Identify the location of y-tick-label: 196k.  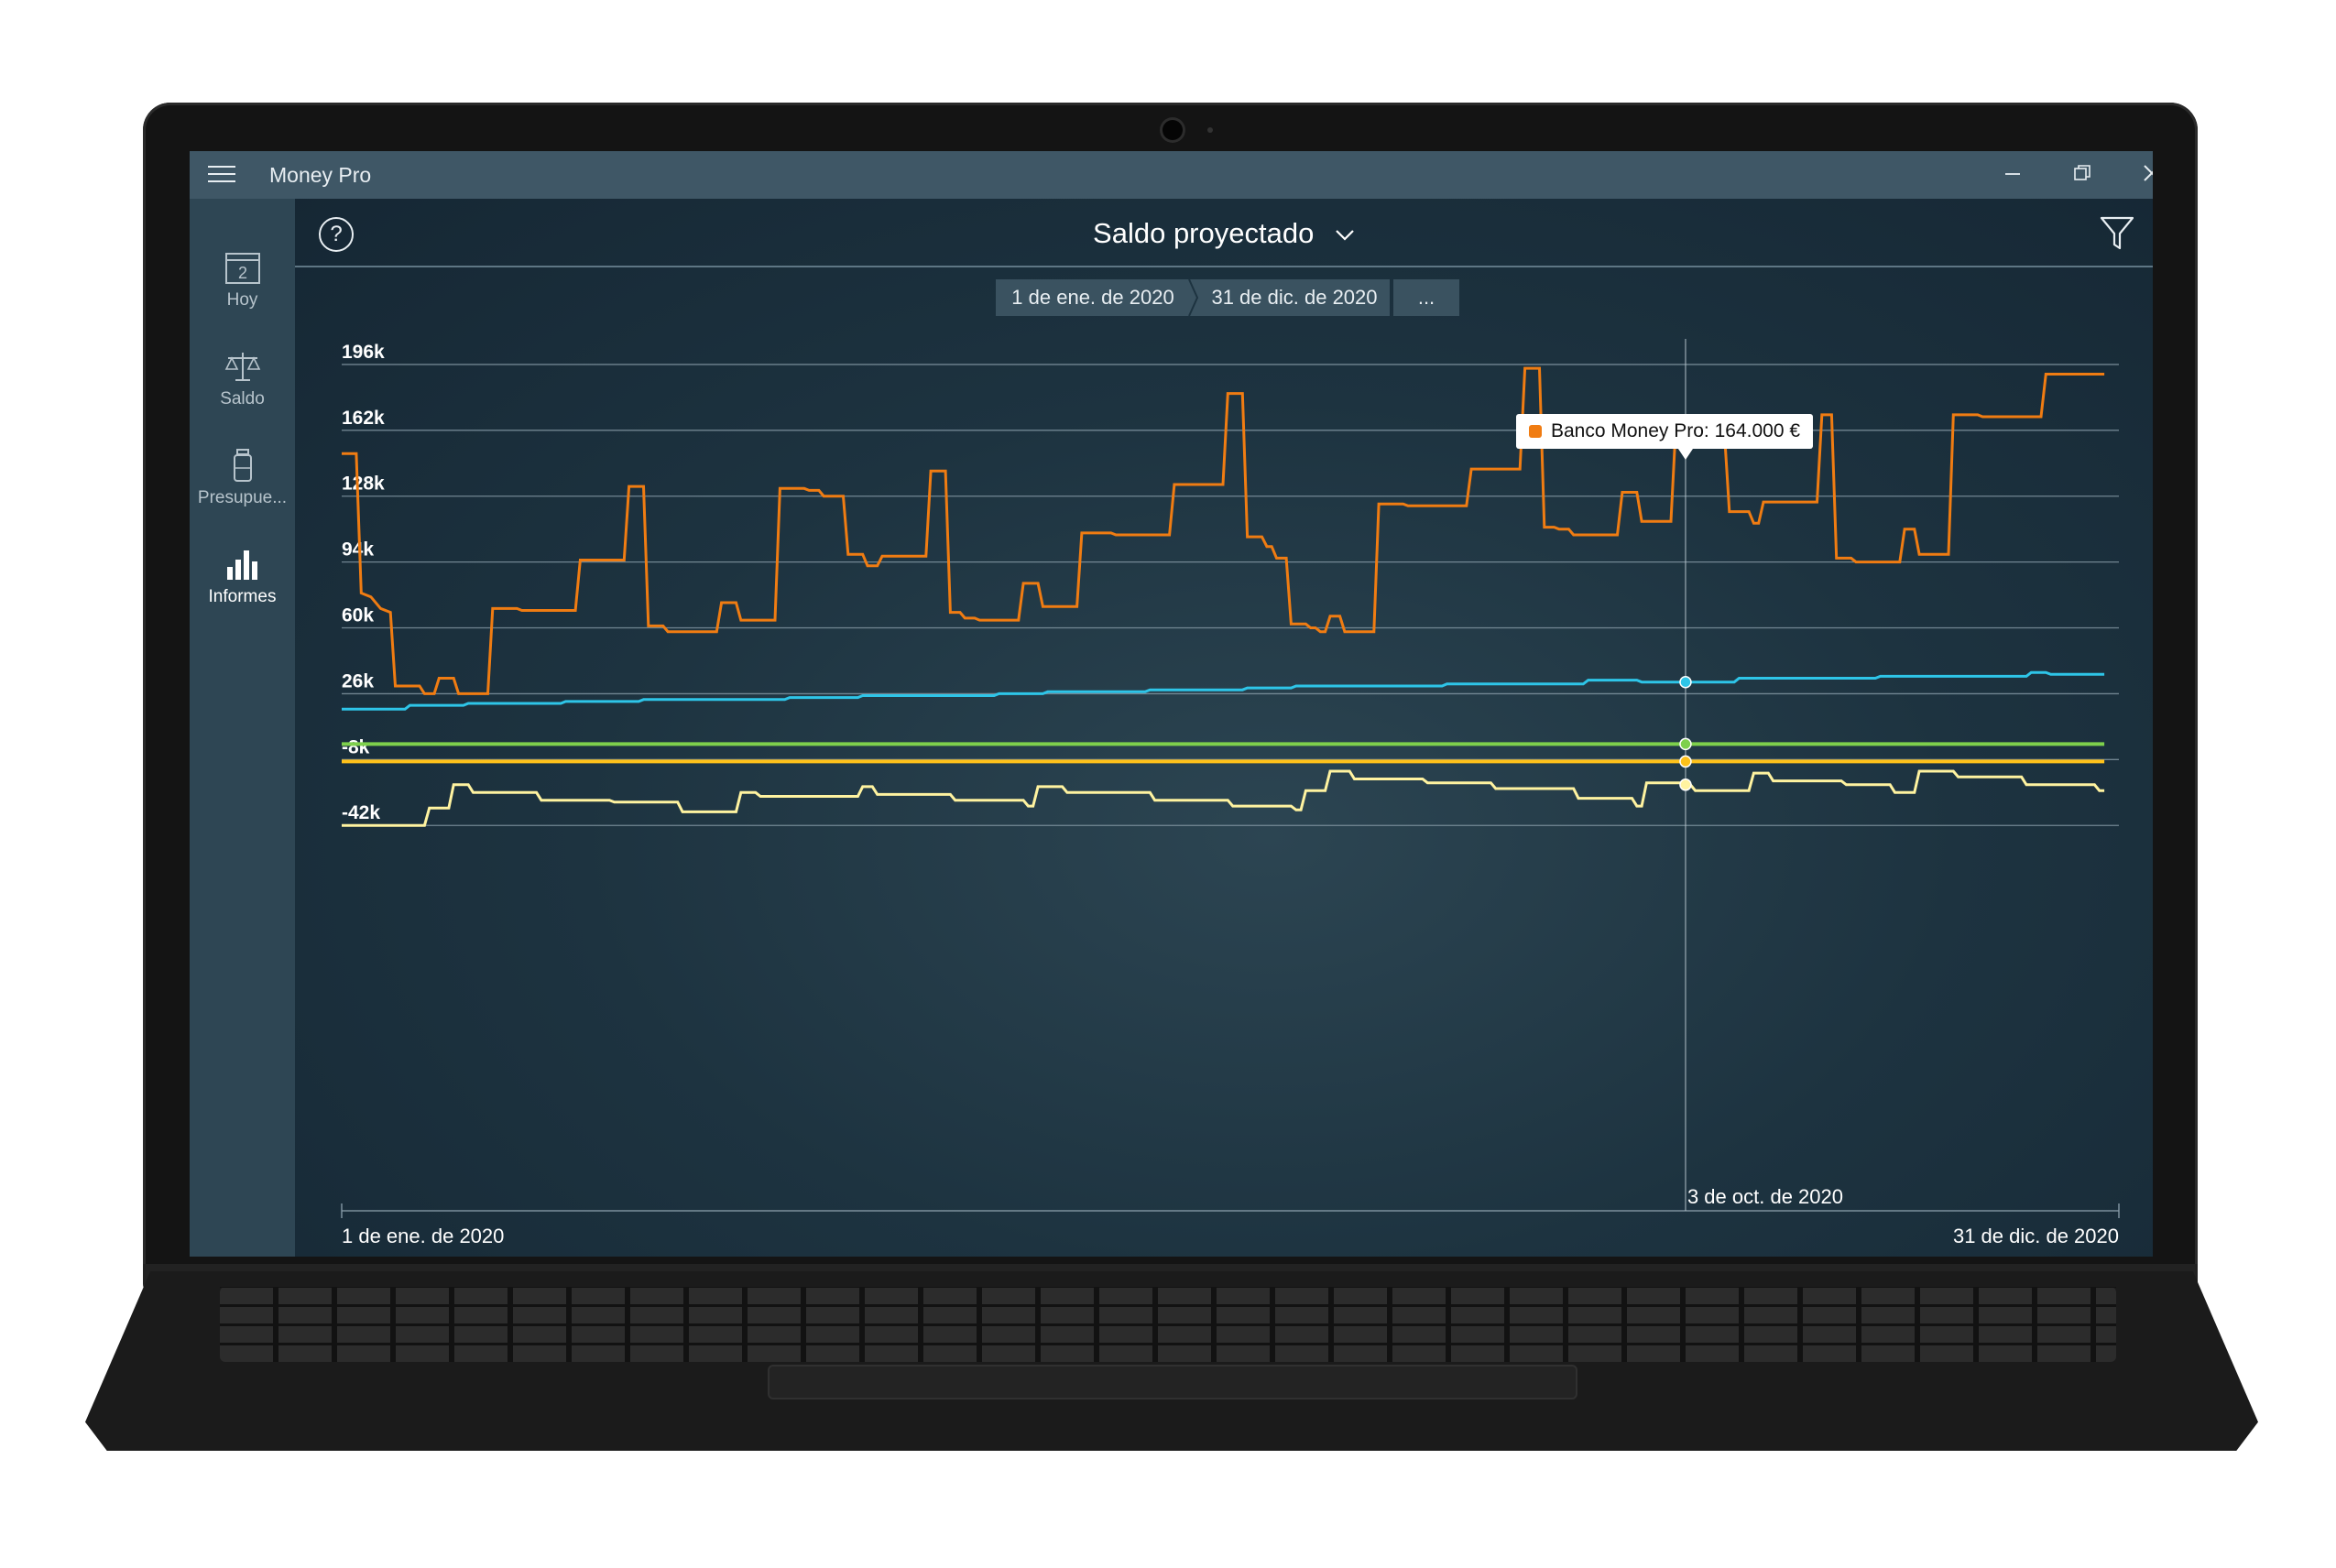
(364, 352).